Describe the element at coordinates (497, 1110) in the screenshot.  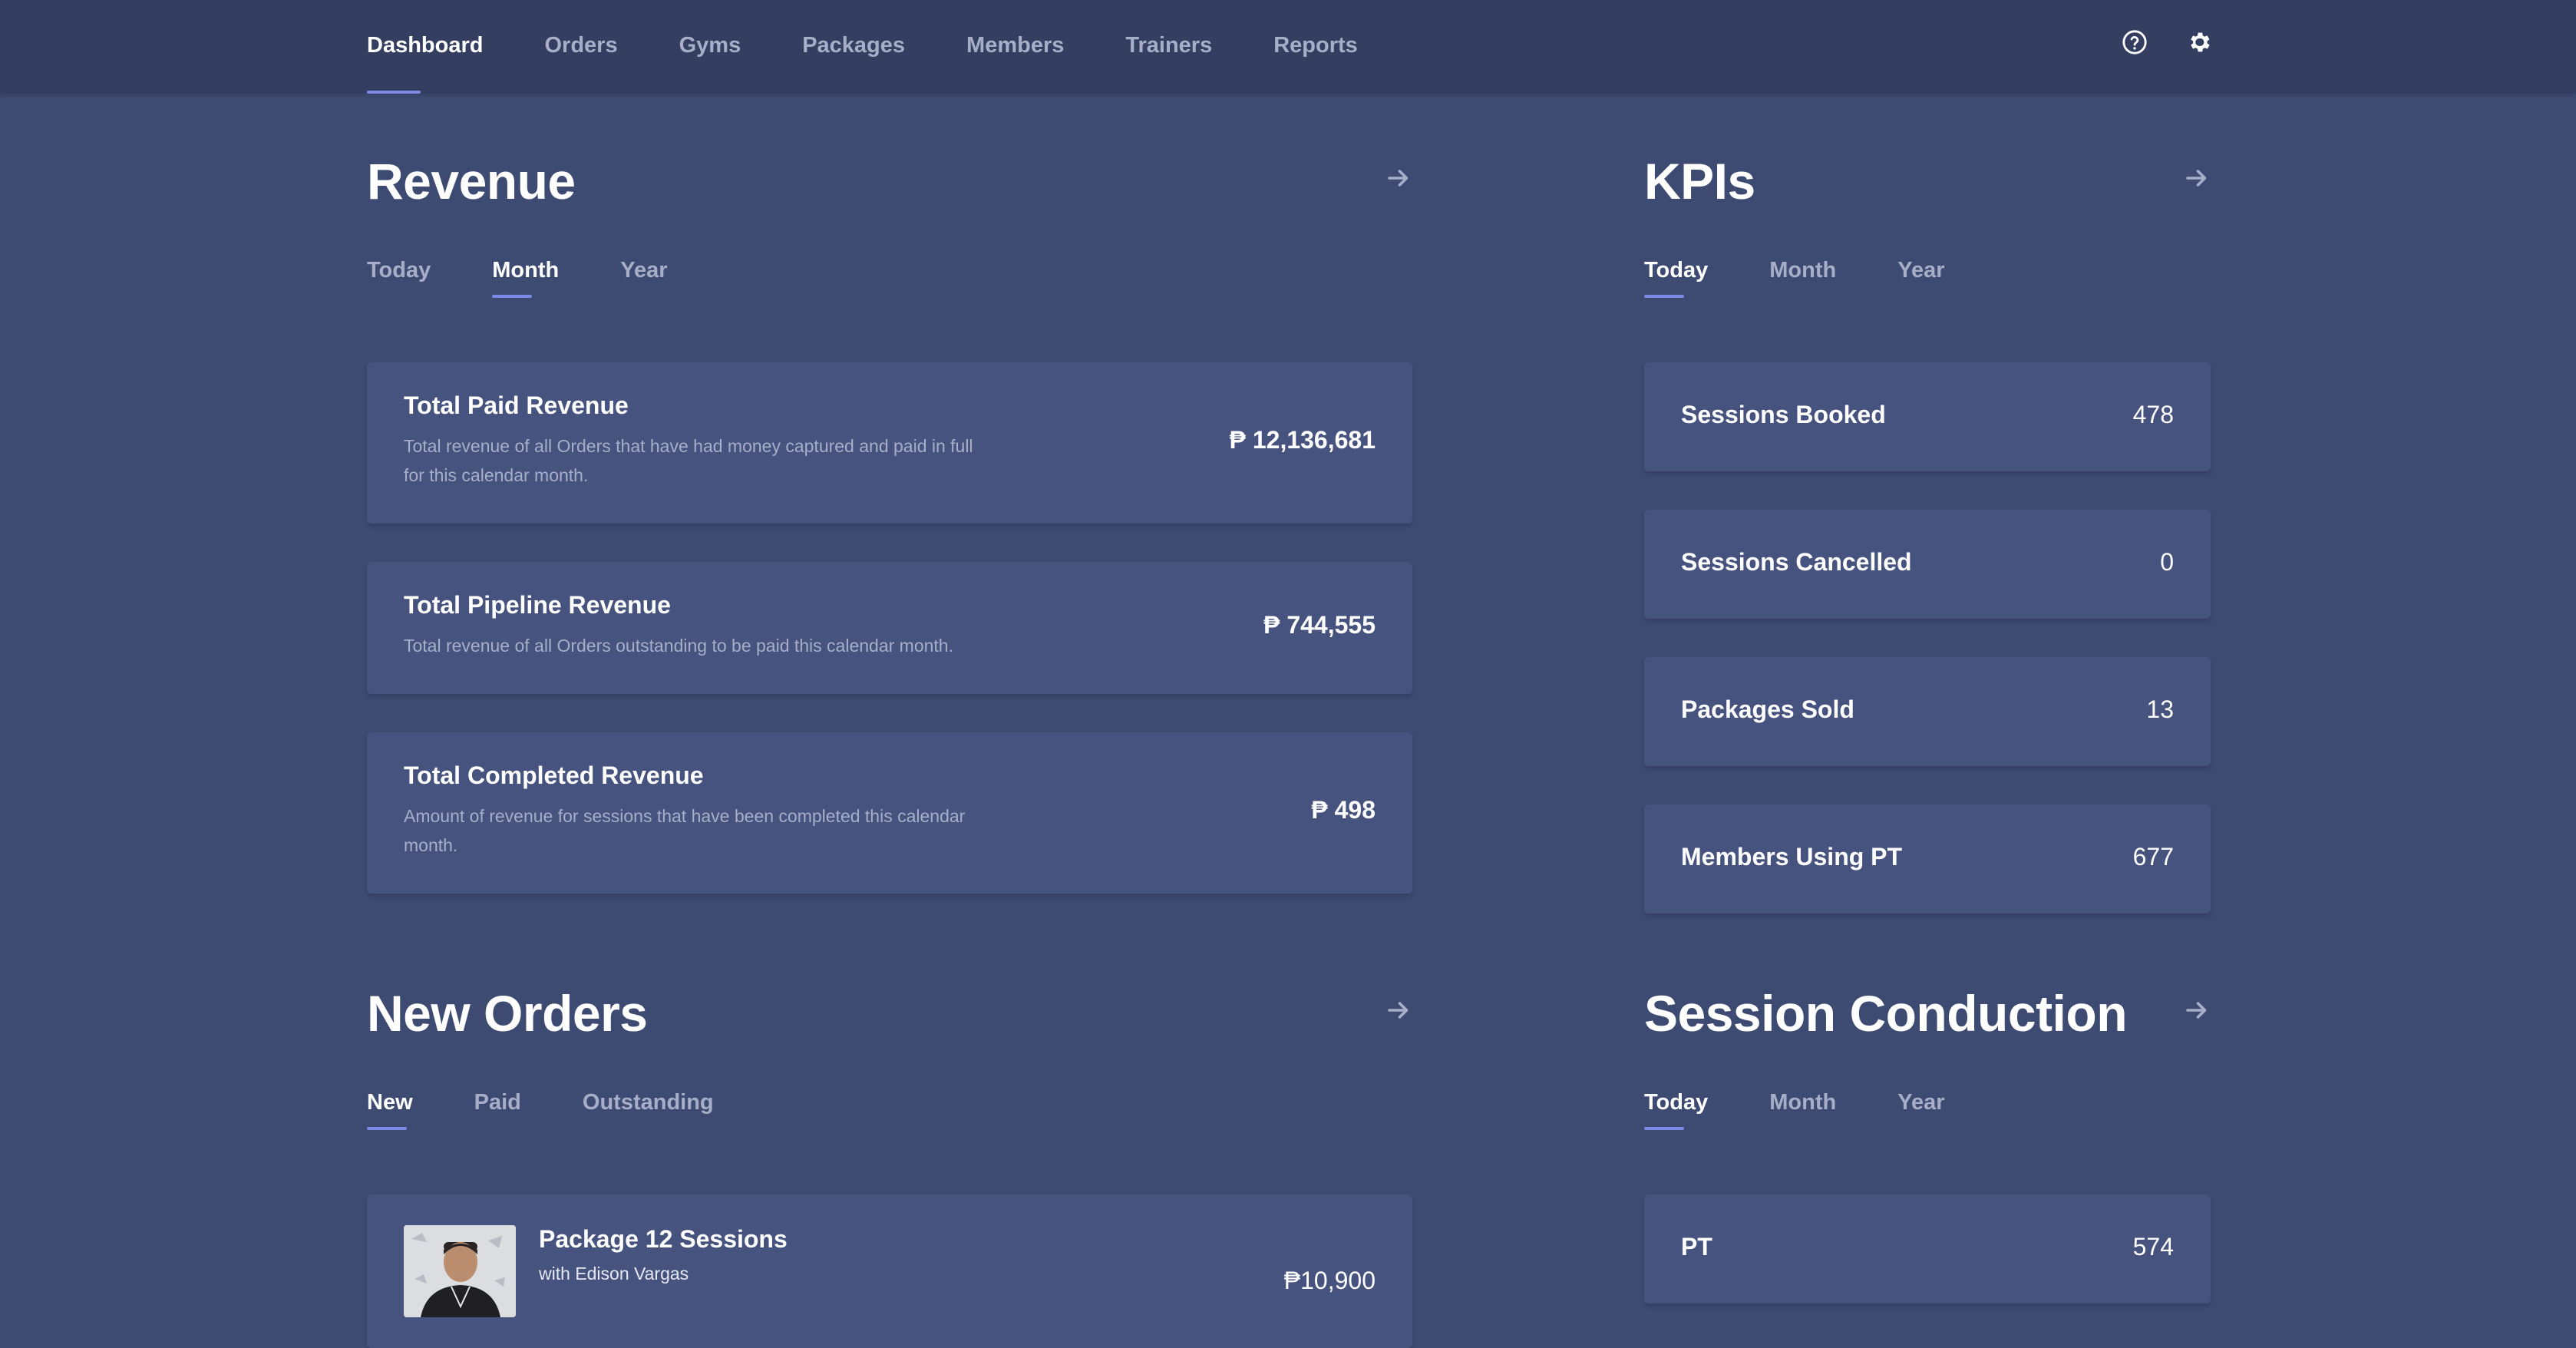
I see `tab-paid: Paid` at that location.